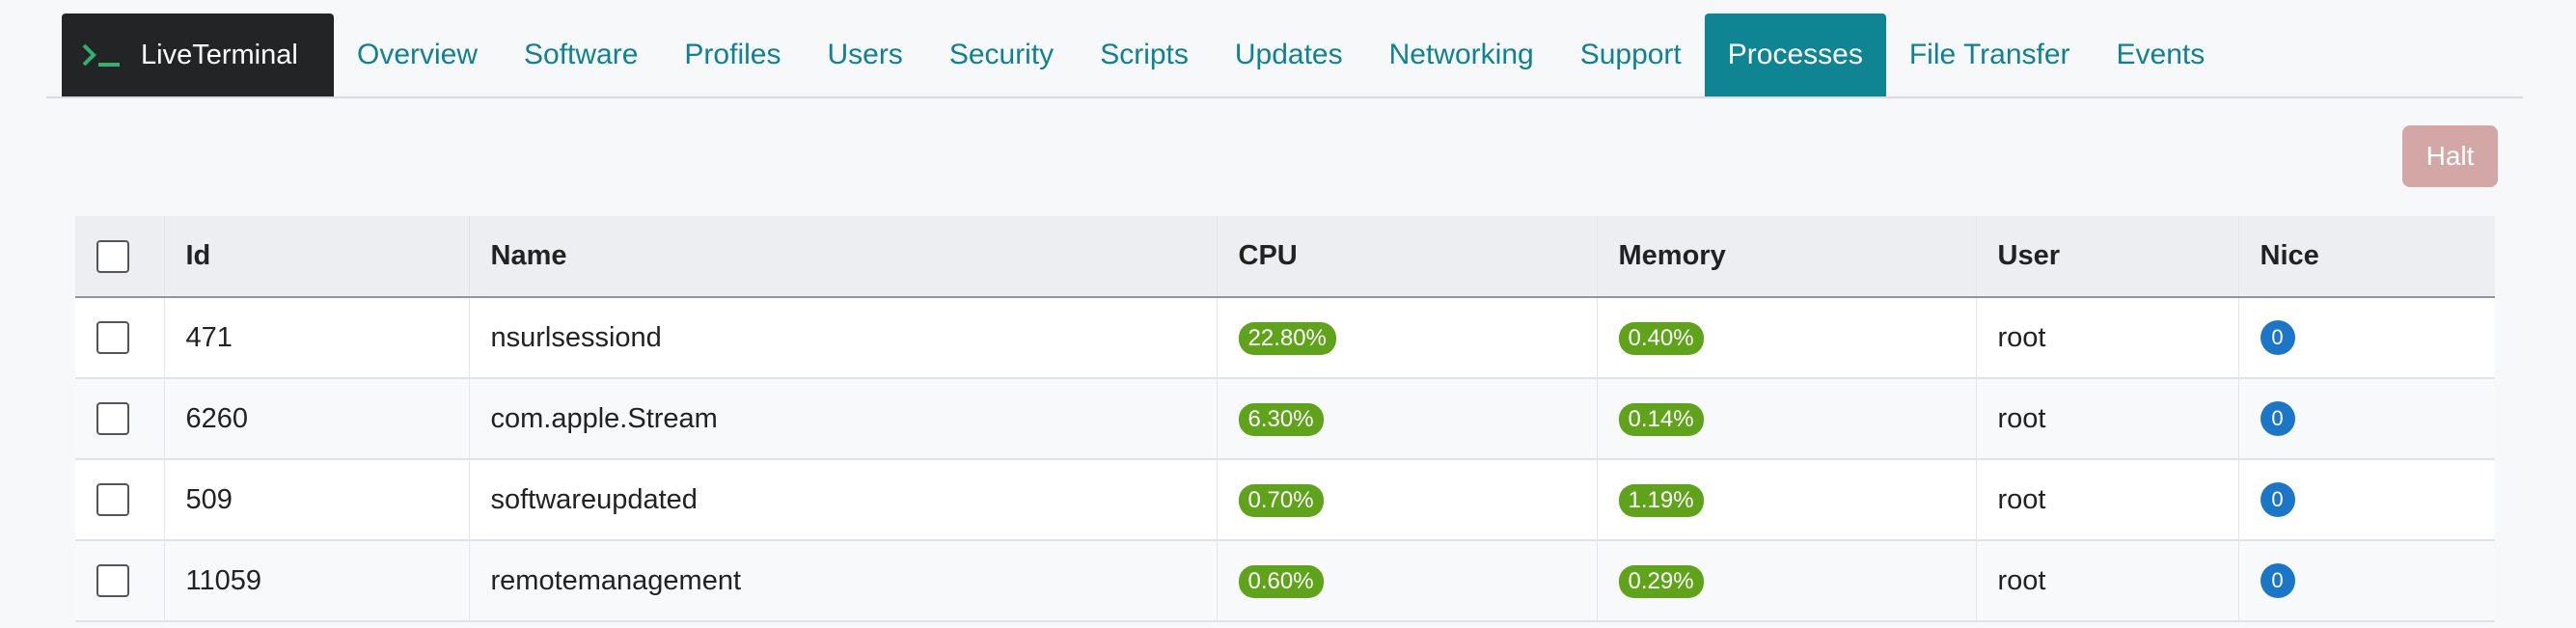 Image resolution: width=2576 pixels, height=628 pixels. Describe the element at coordinates (843, 580) in the screenshot. I see `process-name: remotemanagement` at that location.